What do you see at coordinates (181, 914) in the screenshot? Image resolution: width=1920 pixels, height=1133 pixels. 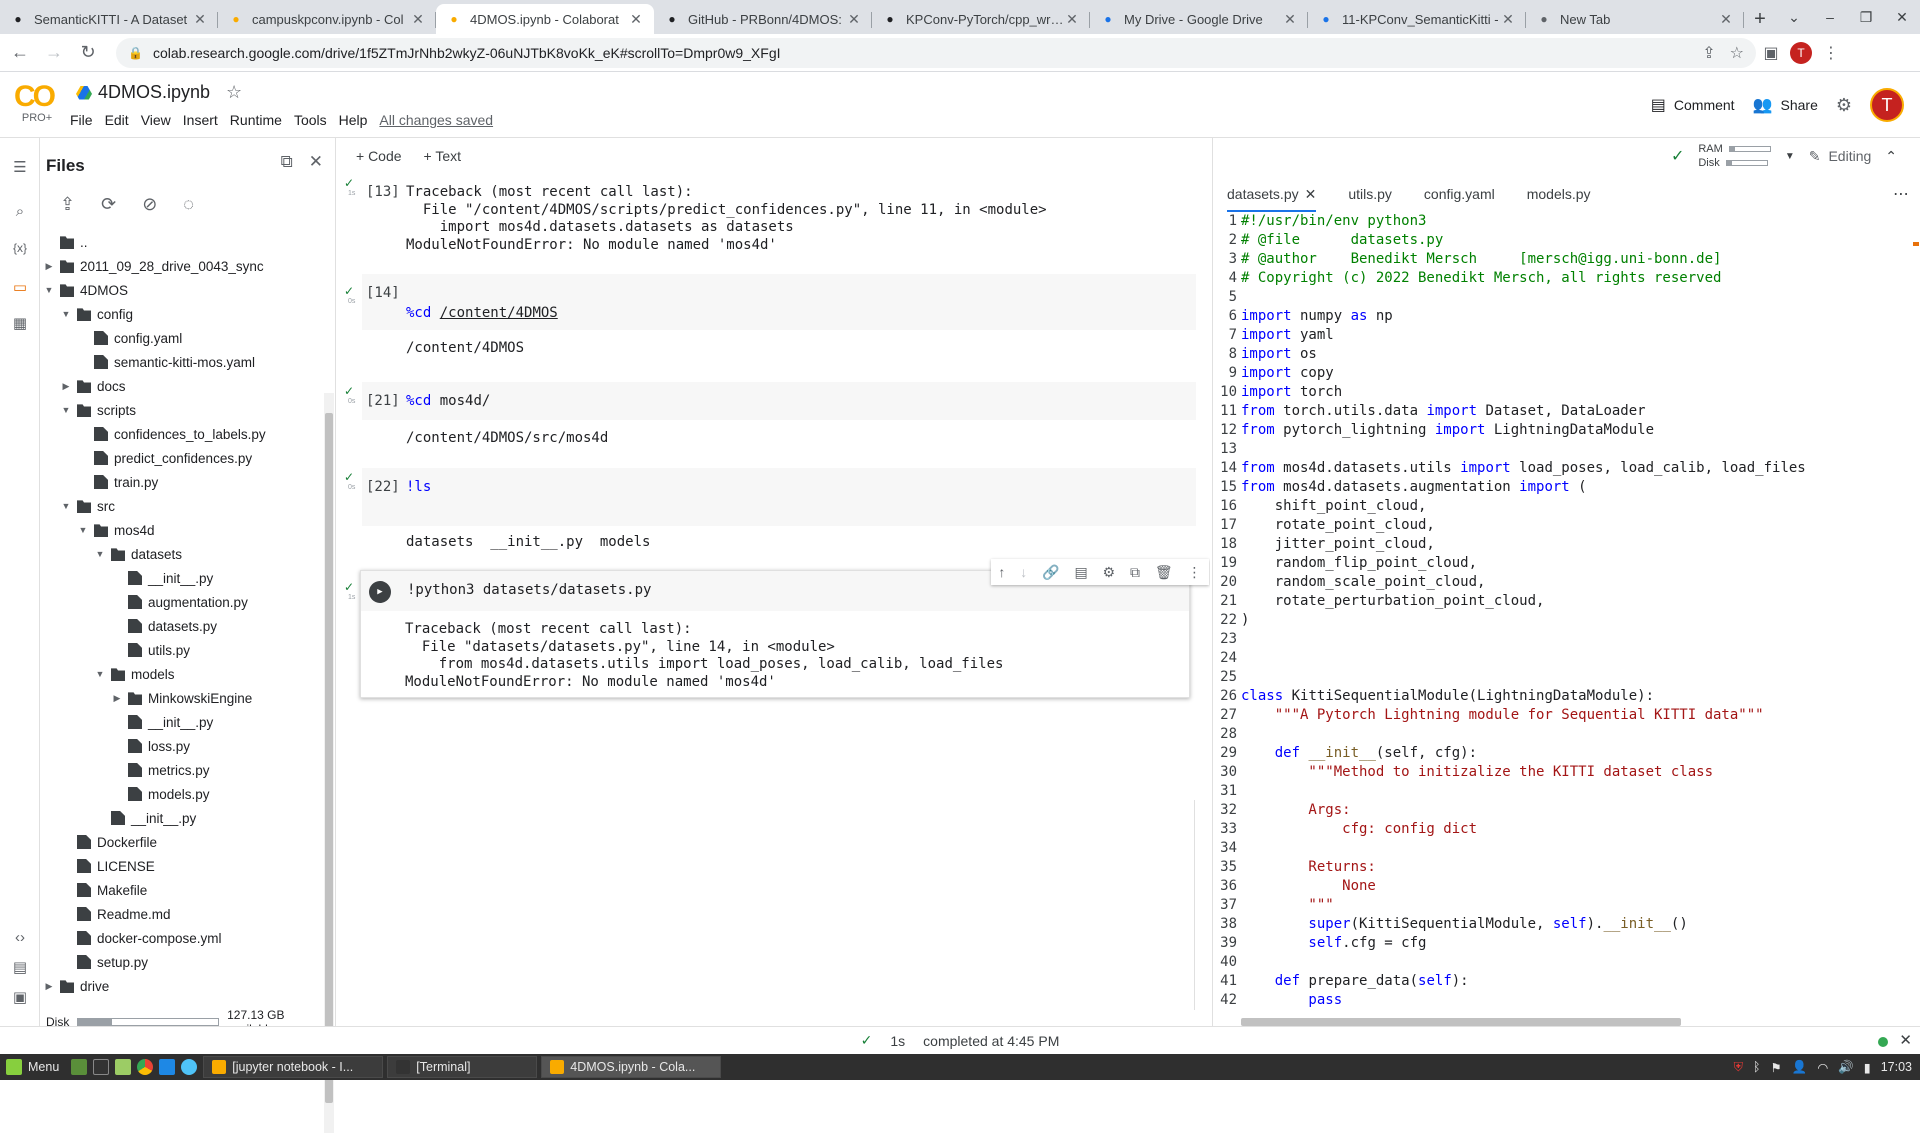 I see `file-item: Readme.md` at bounding box center [181, 914].